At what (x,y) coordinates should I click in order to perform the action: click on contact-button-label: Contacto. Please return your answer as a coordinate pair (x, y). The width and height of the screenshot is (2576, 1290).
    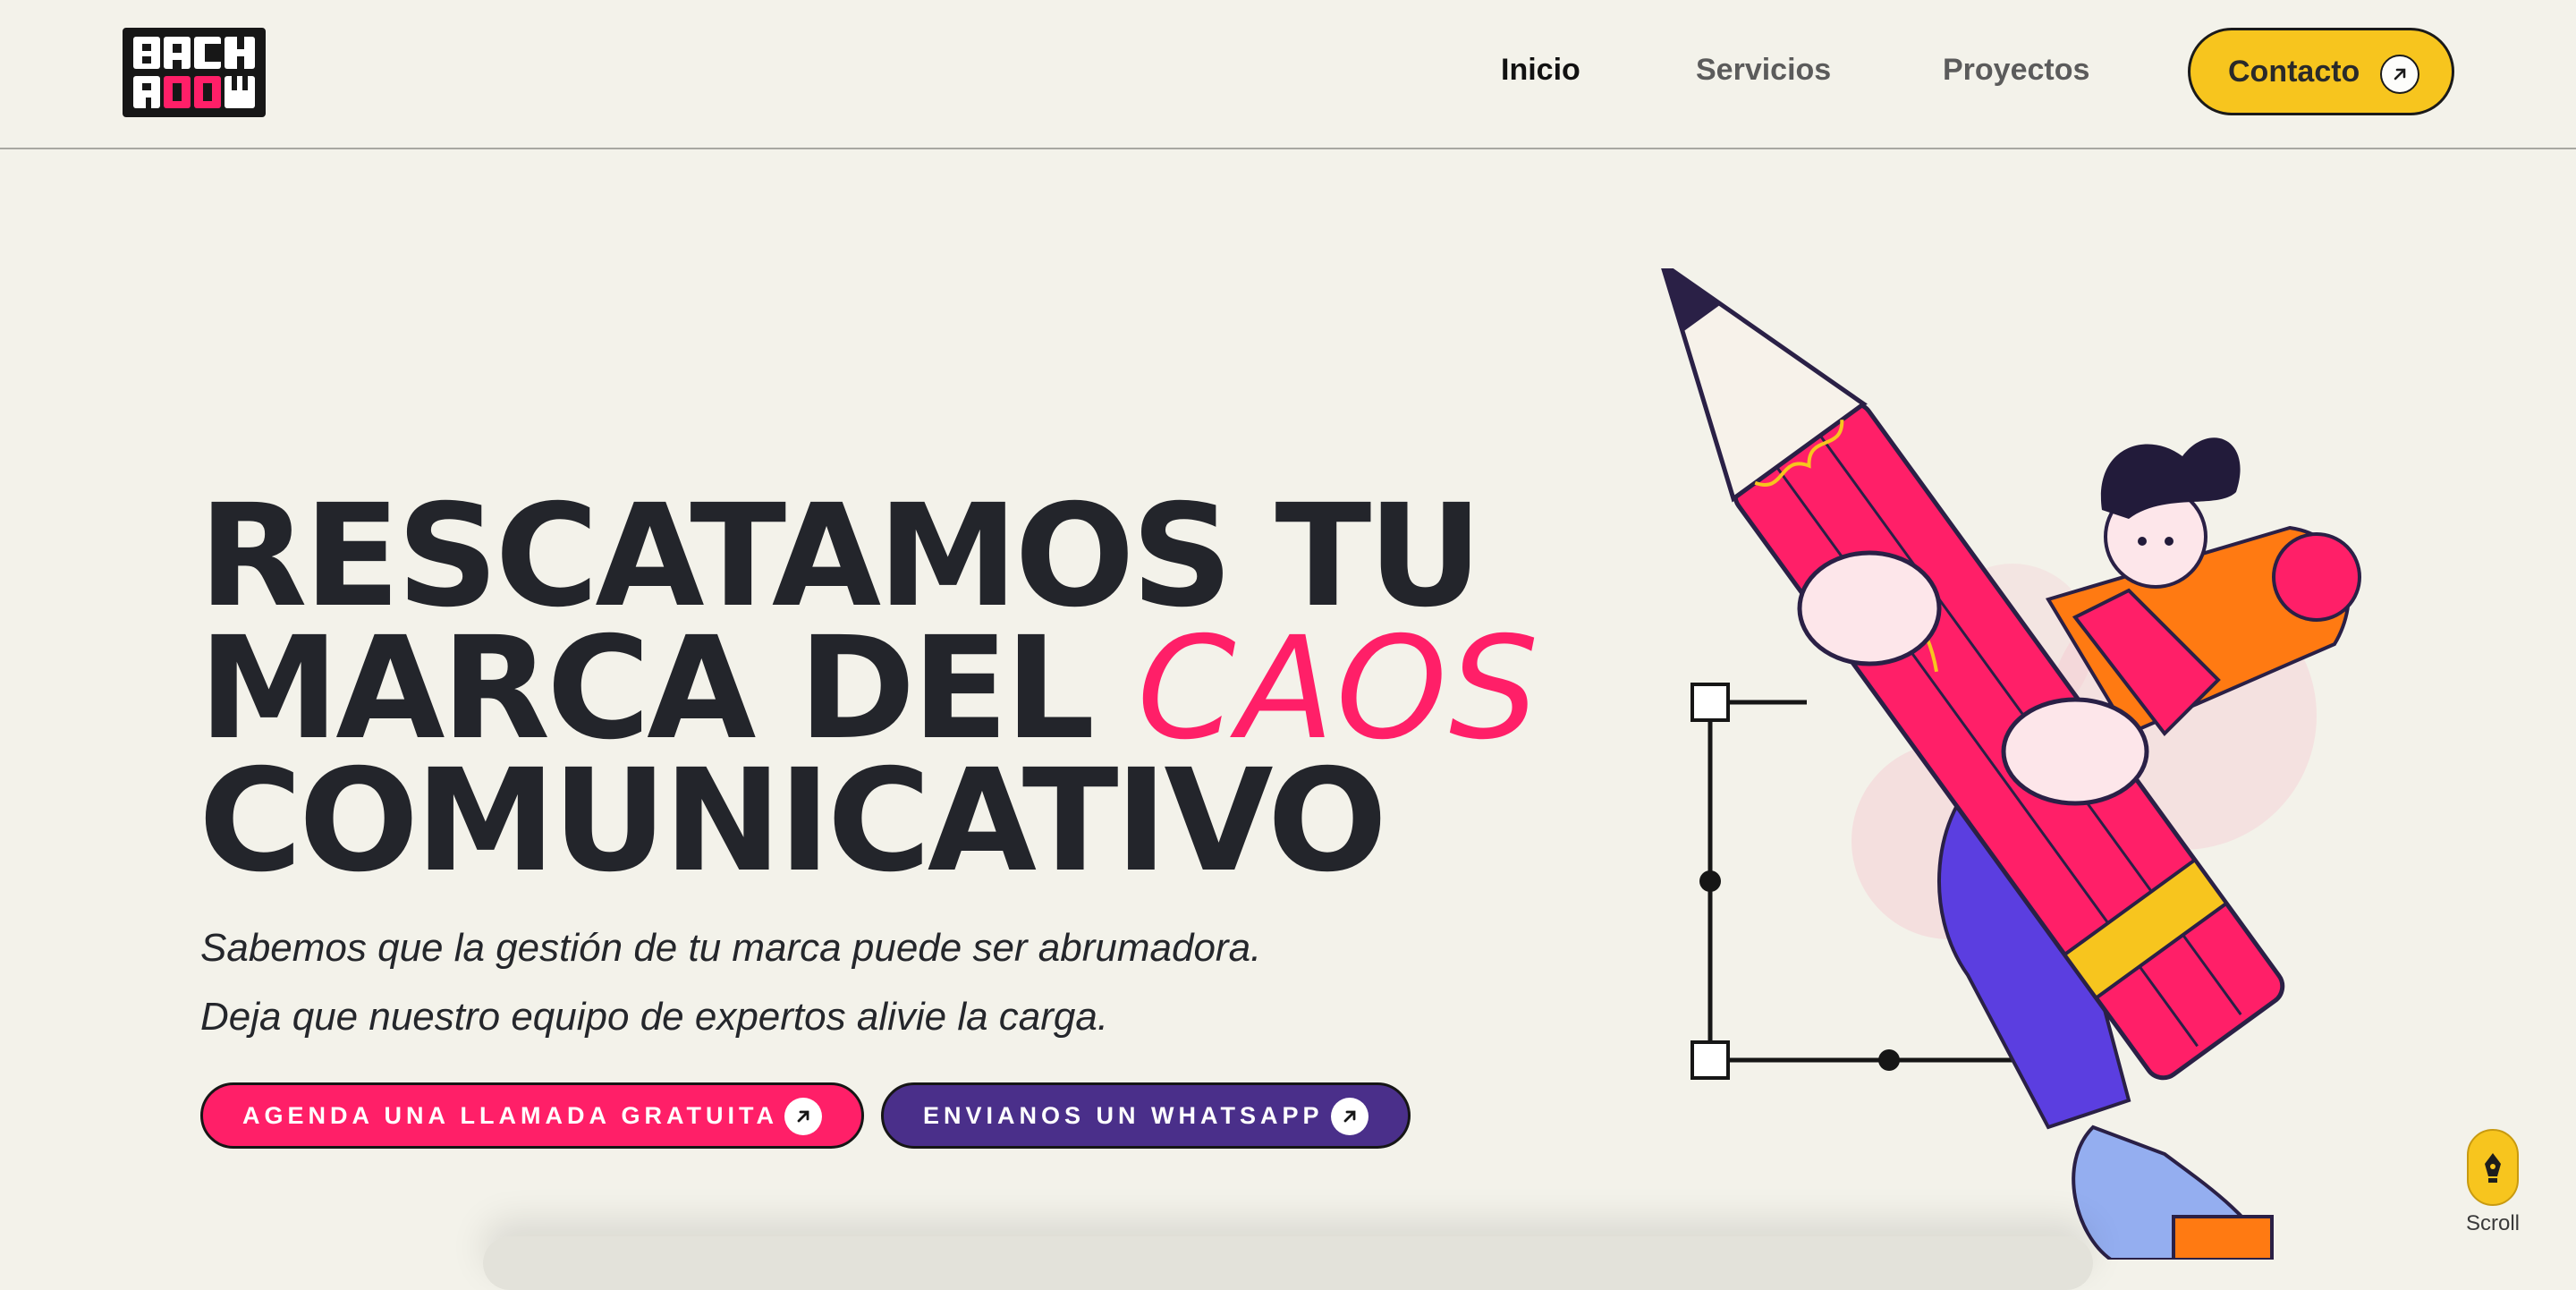
    Looking at the image, I should click on (2294, 71).